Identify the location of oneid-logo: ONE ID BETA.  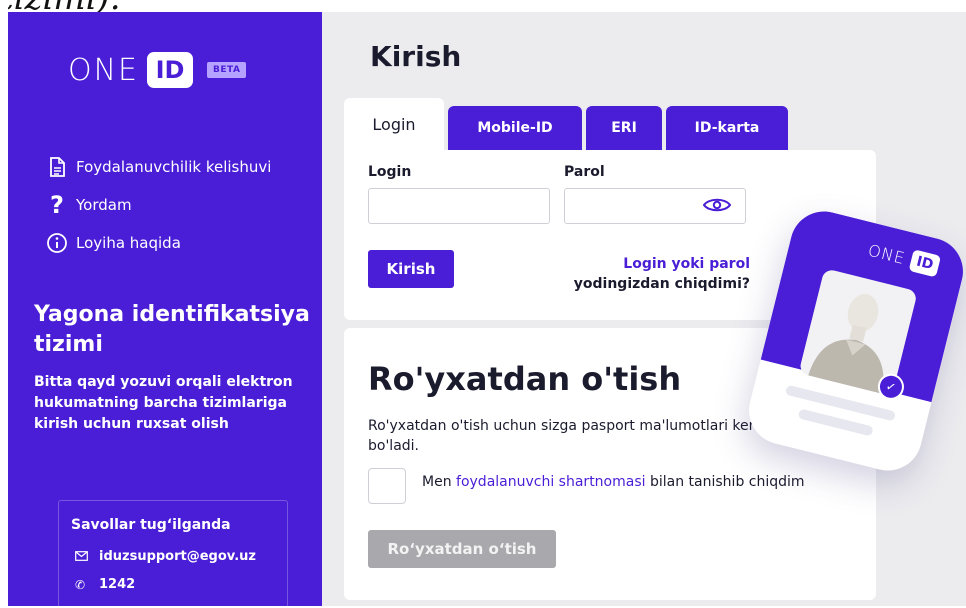
(157, 70).